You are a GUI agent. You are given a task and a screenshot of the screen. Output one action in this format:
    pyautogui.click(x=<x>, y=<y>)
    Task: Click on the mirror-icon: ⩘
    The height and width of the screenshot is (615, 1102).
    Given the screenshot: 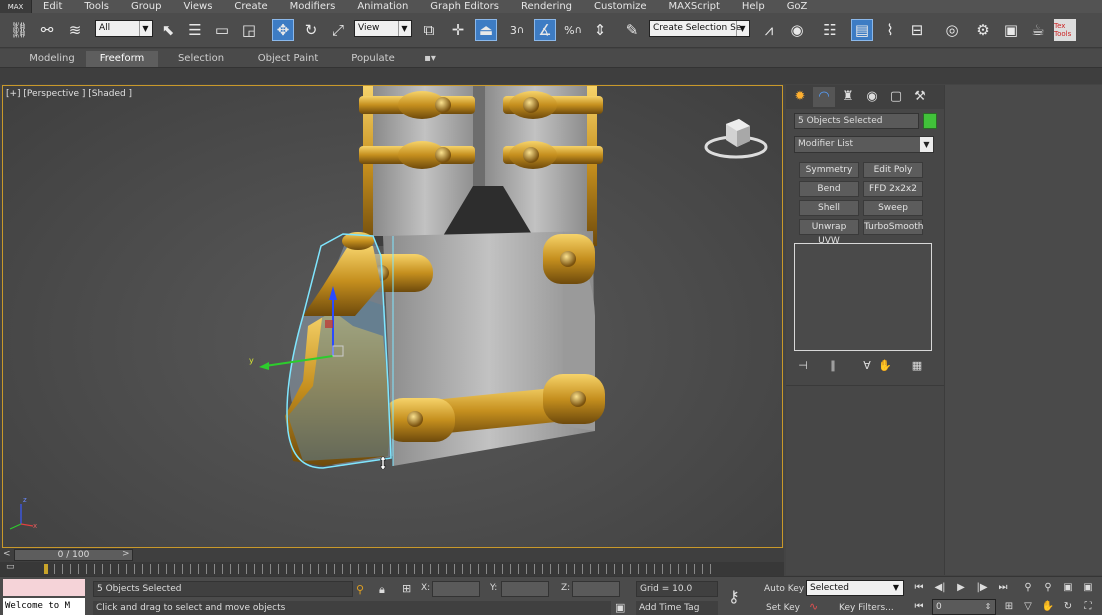 What is the action you would take?
    pyautogui.click(x=769, y=30)
    